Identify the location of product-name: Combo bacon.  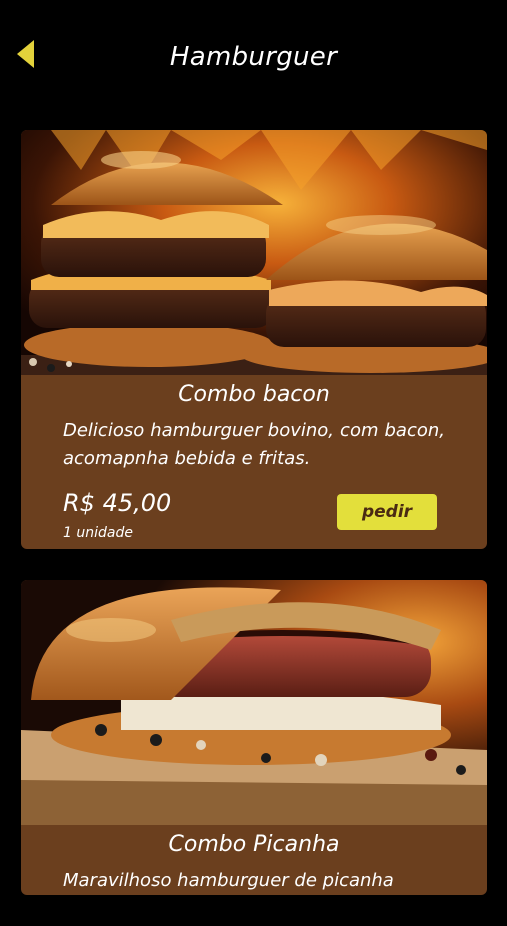
(254, 394).